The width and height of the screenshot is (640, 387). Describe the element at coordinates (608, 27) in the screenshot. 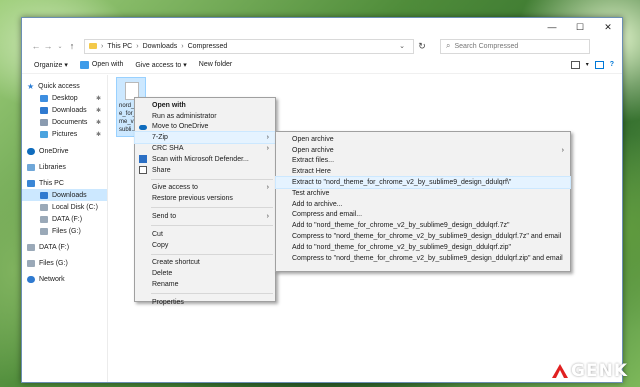

I see `close-button: ✕` at that location.